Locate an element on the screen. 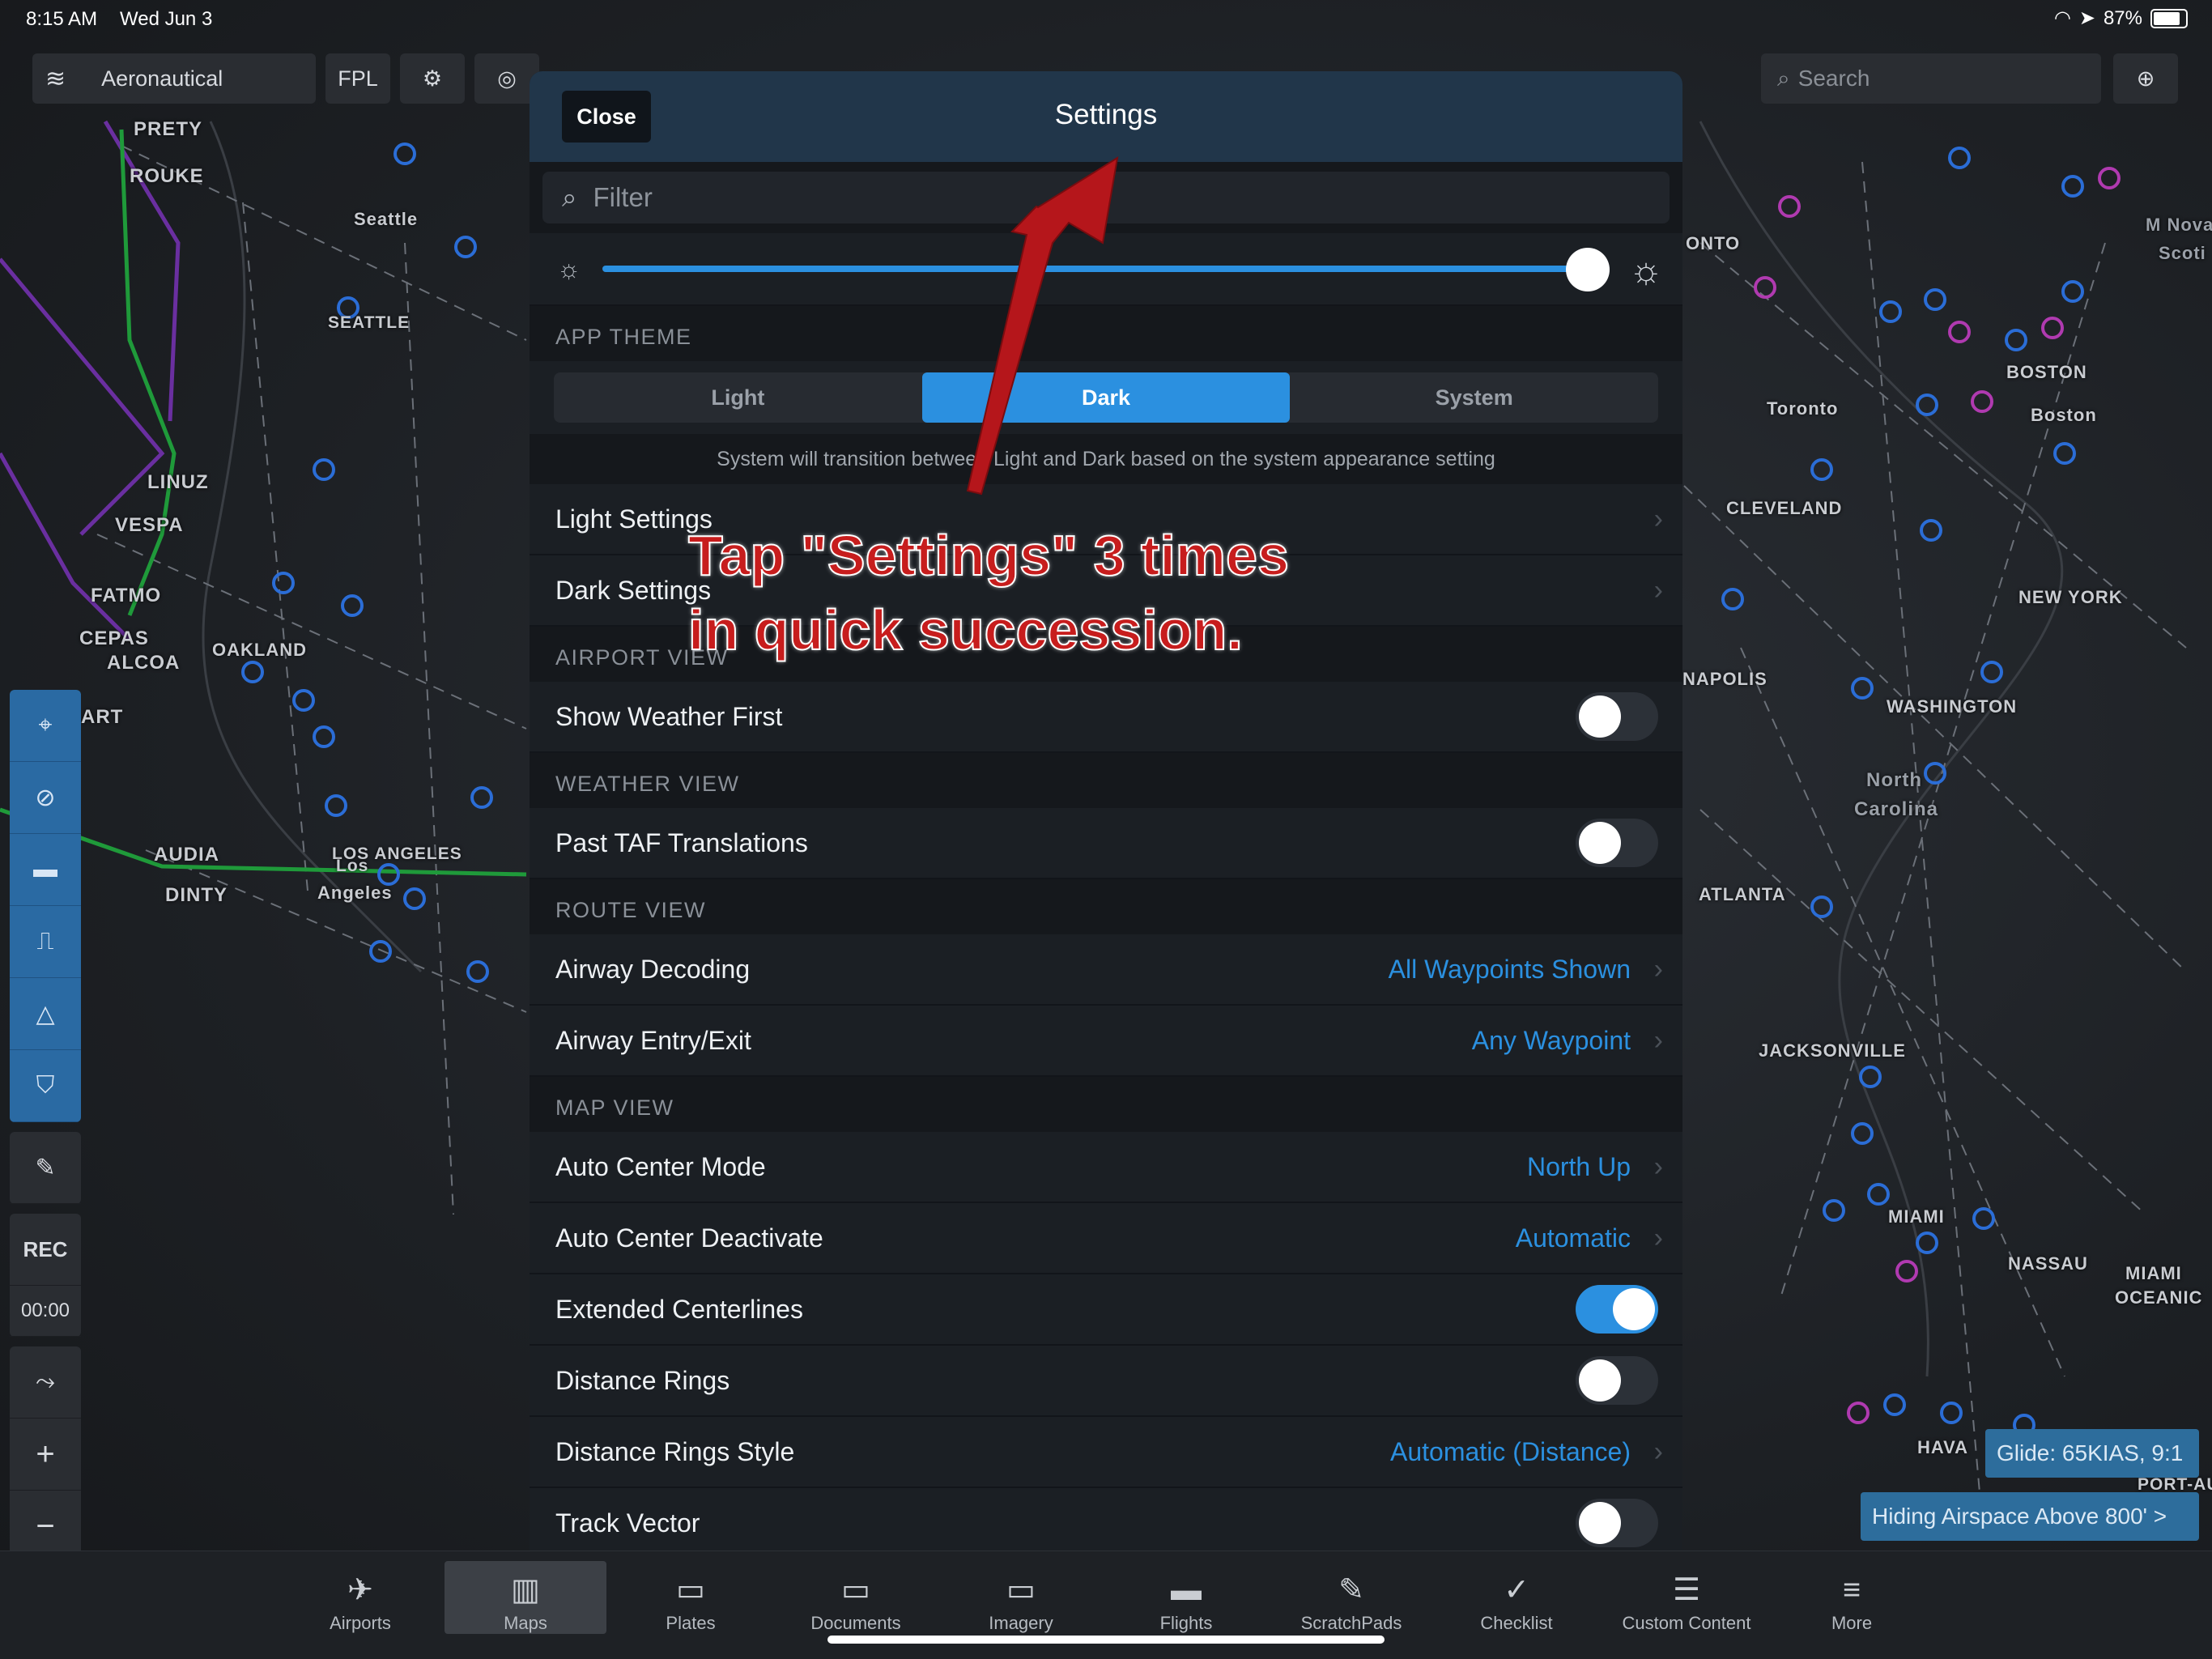  map-label: Toronto is located at coordinates (1803, 408).